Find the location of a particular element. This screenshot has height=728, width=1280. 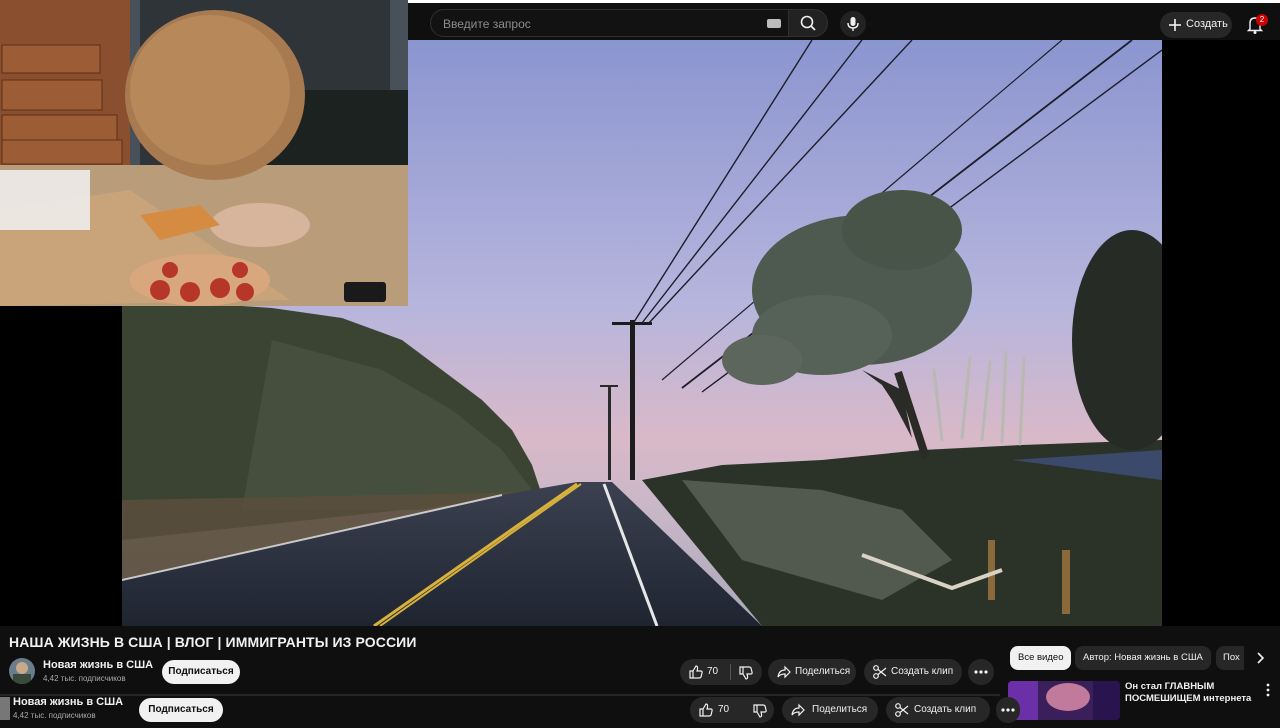

more-actions-button-duplicate is located at coordinates (1008, 710).